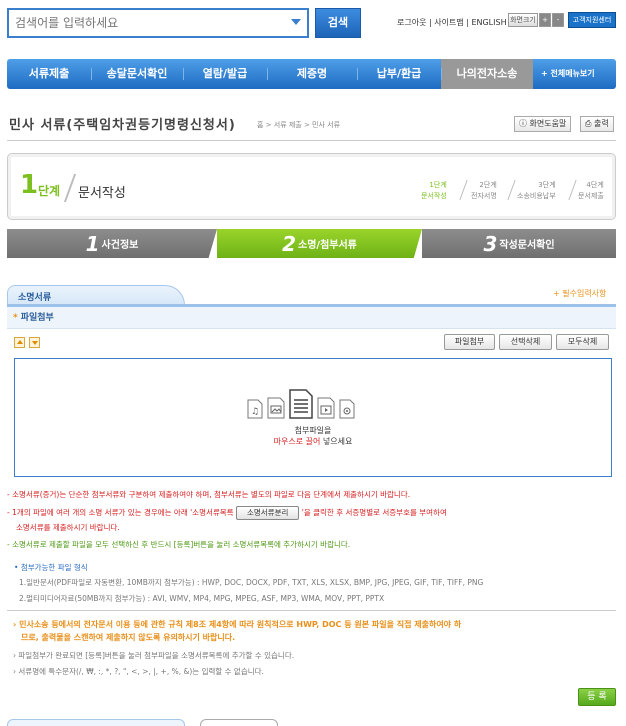 This screenshot has width=626, height=726. I want to click on tab-attachments: 2 소명/첨부서류, so click(319, 243).